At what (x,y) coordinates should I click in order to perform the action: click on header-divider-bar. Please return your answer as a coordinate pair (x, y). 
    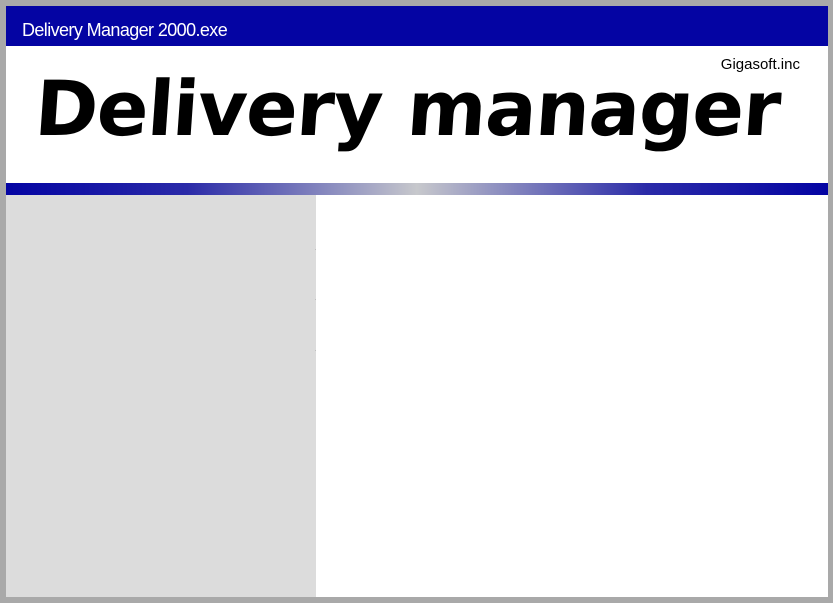
    Looking at the image, I should click on (417, 189).